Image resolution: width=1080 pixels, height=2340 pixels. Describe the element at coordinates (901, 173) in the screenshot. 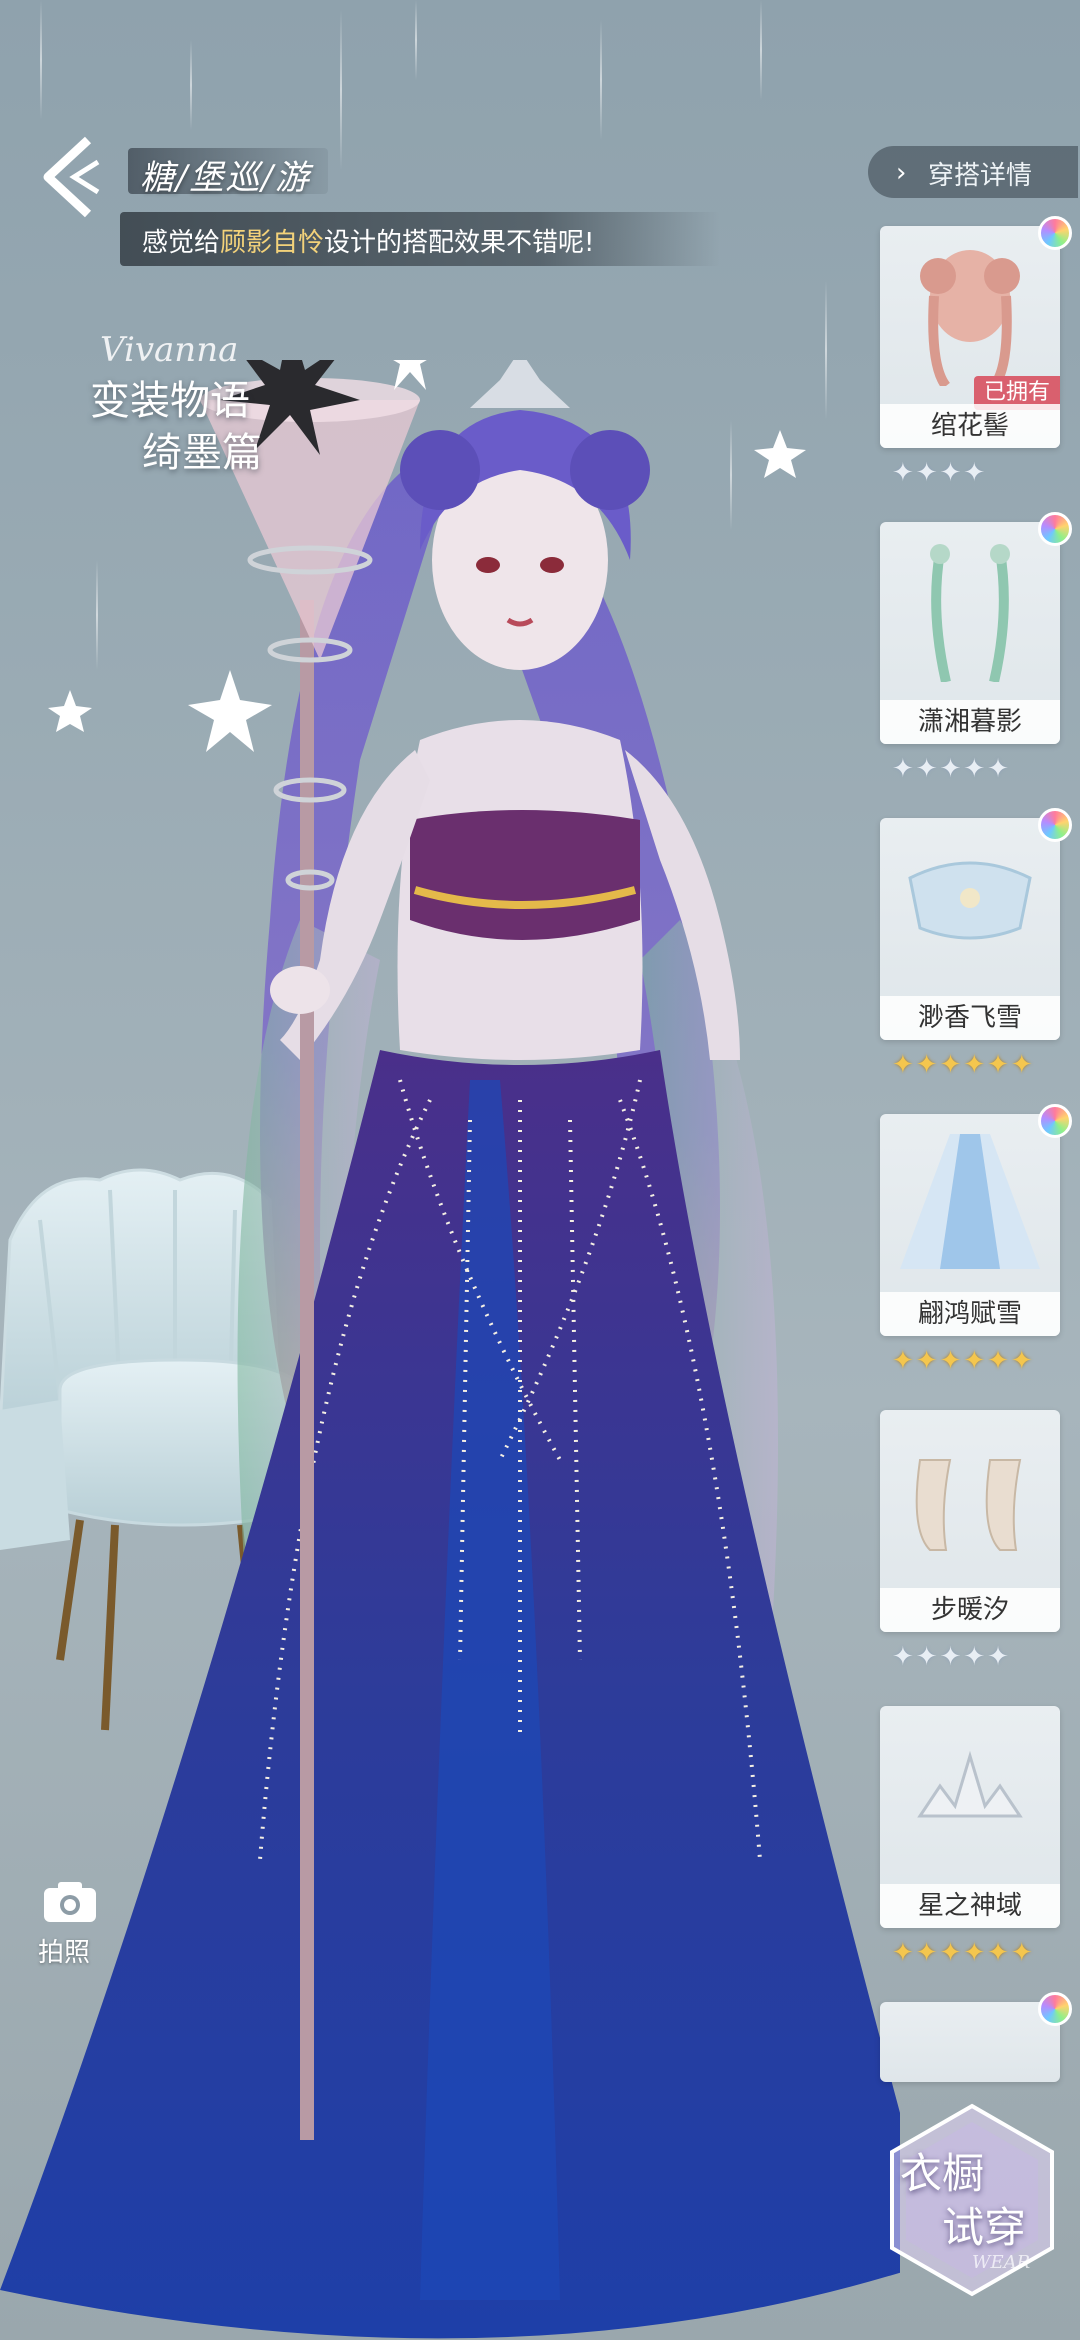

I see `chevron-right-icon: ›` at that location.